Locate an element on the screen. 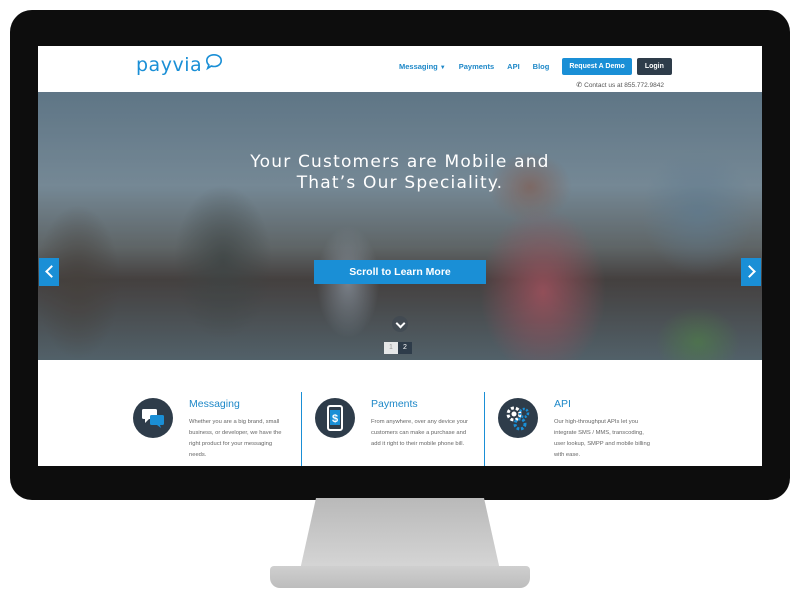 The width and height of the screenshot is (800, 600). hero-title-line-1: Your Customers are Mobile and is located at coordinates (400, 162).